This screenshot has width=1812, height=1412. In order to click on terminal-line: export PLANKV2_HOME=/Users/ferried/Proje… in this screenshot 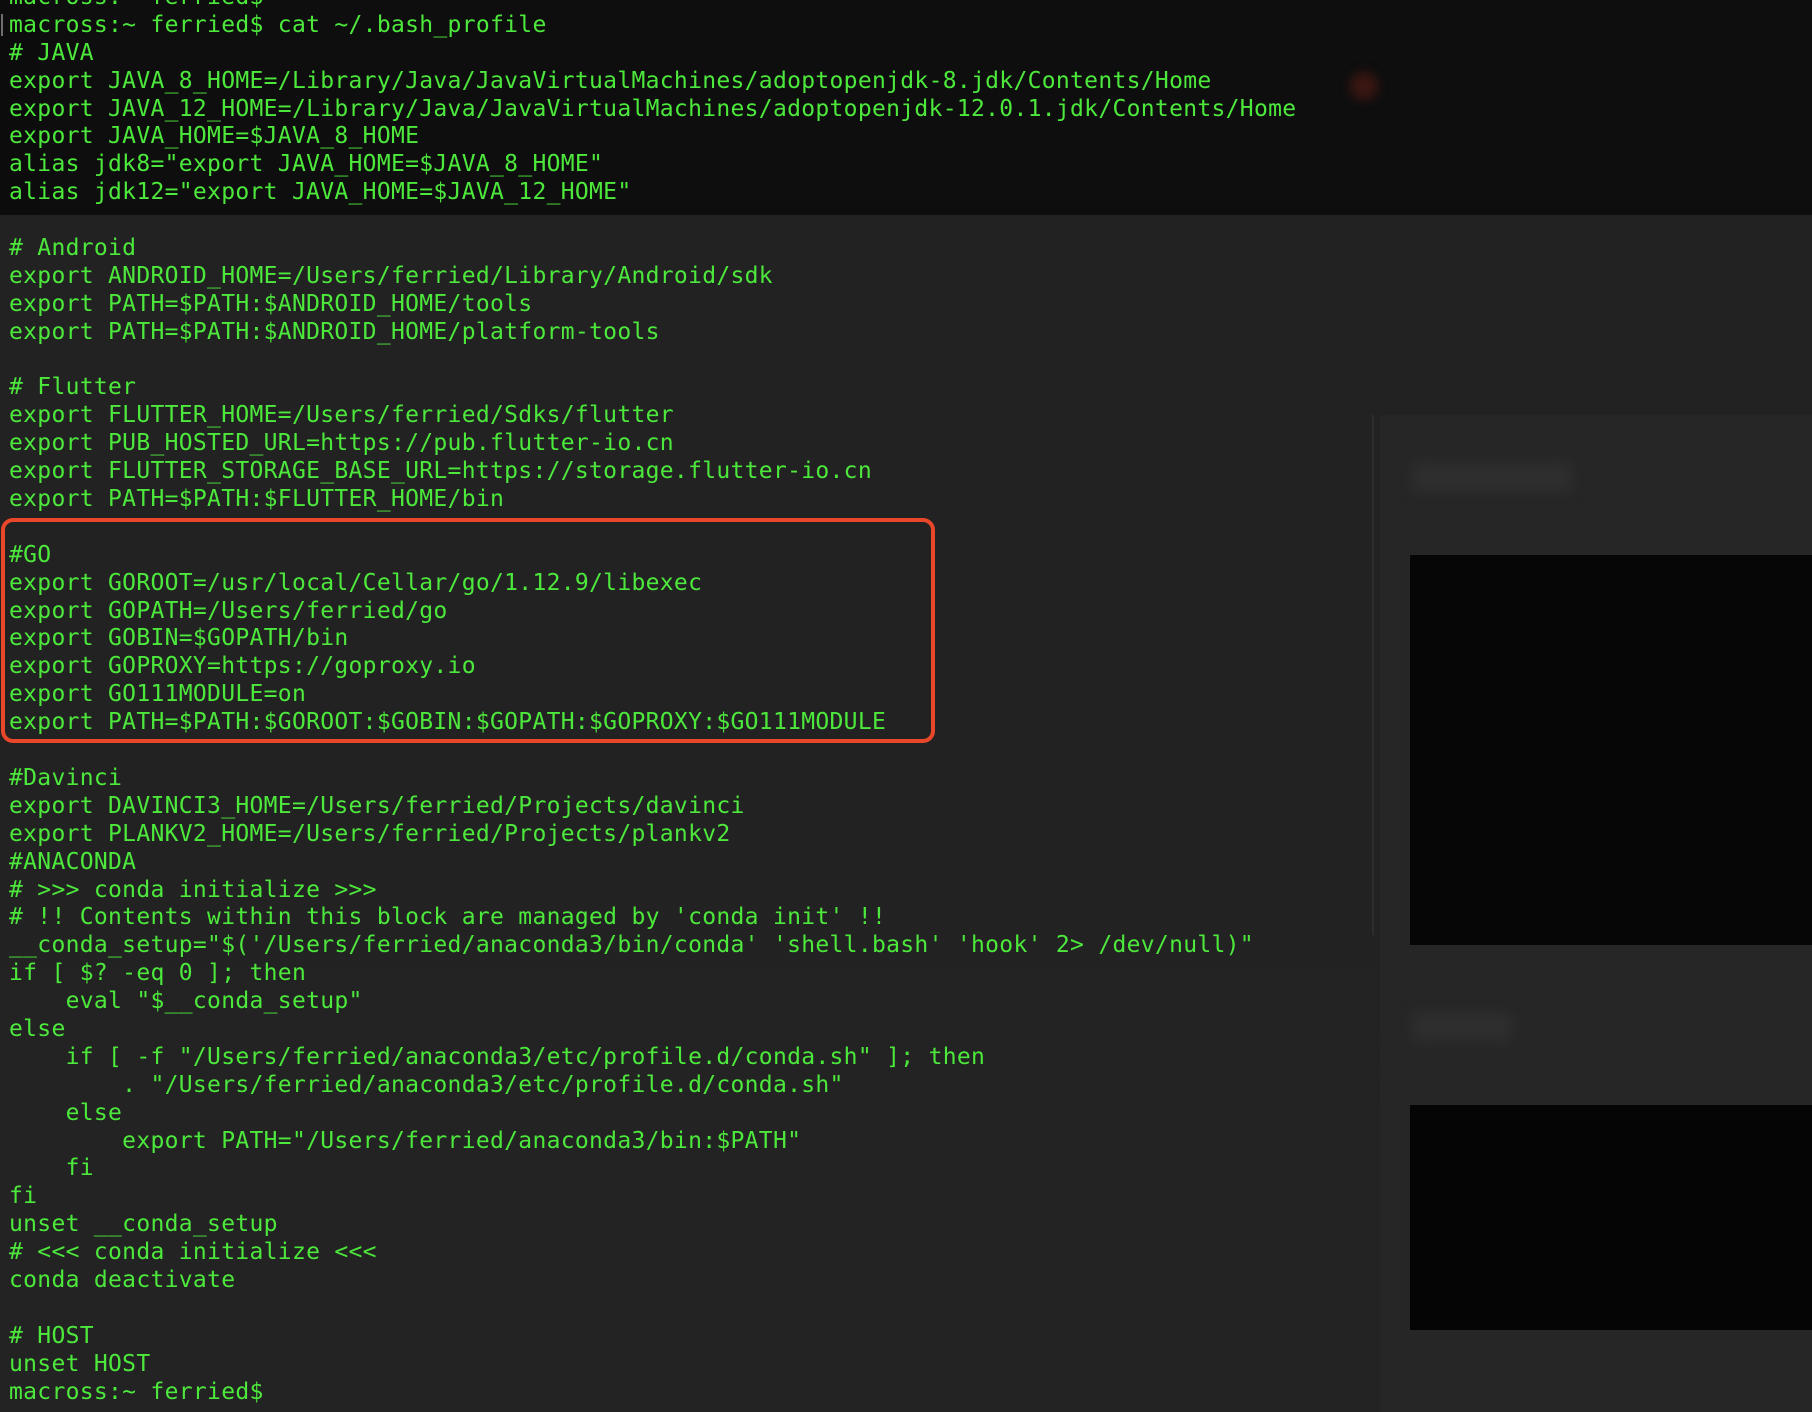, I will do `click(370, 833)`.